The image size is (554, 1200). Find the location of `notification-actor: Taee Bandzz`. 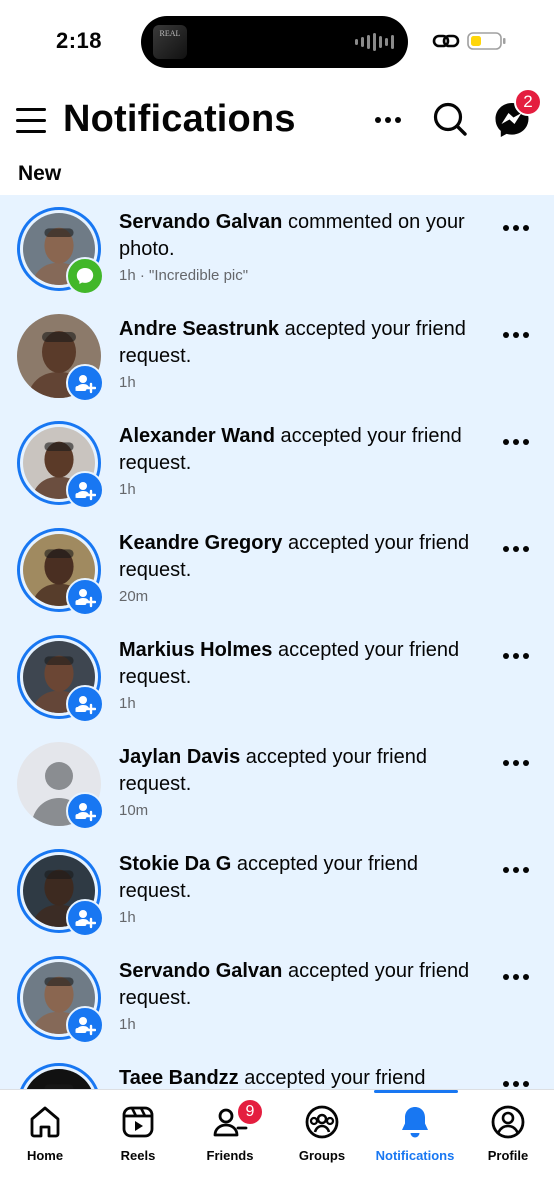

notification-actor: Taee Bandzz is located at coordinates (179, 1078).